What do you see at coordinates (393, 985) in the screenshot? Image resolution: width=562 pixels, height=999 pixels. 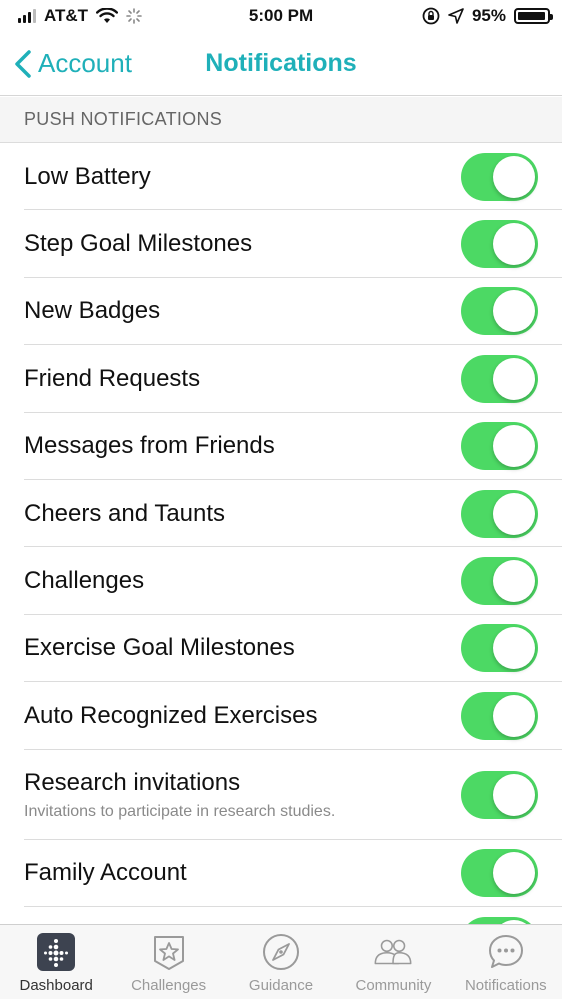 I see `tab-label: Community` at bounding box center [393, 985].